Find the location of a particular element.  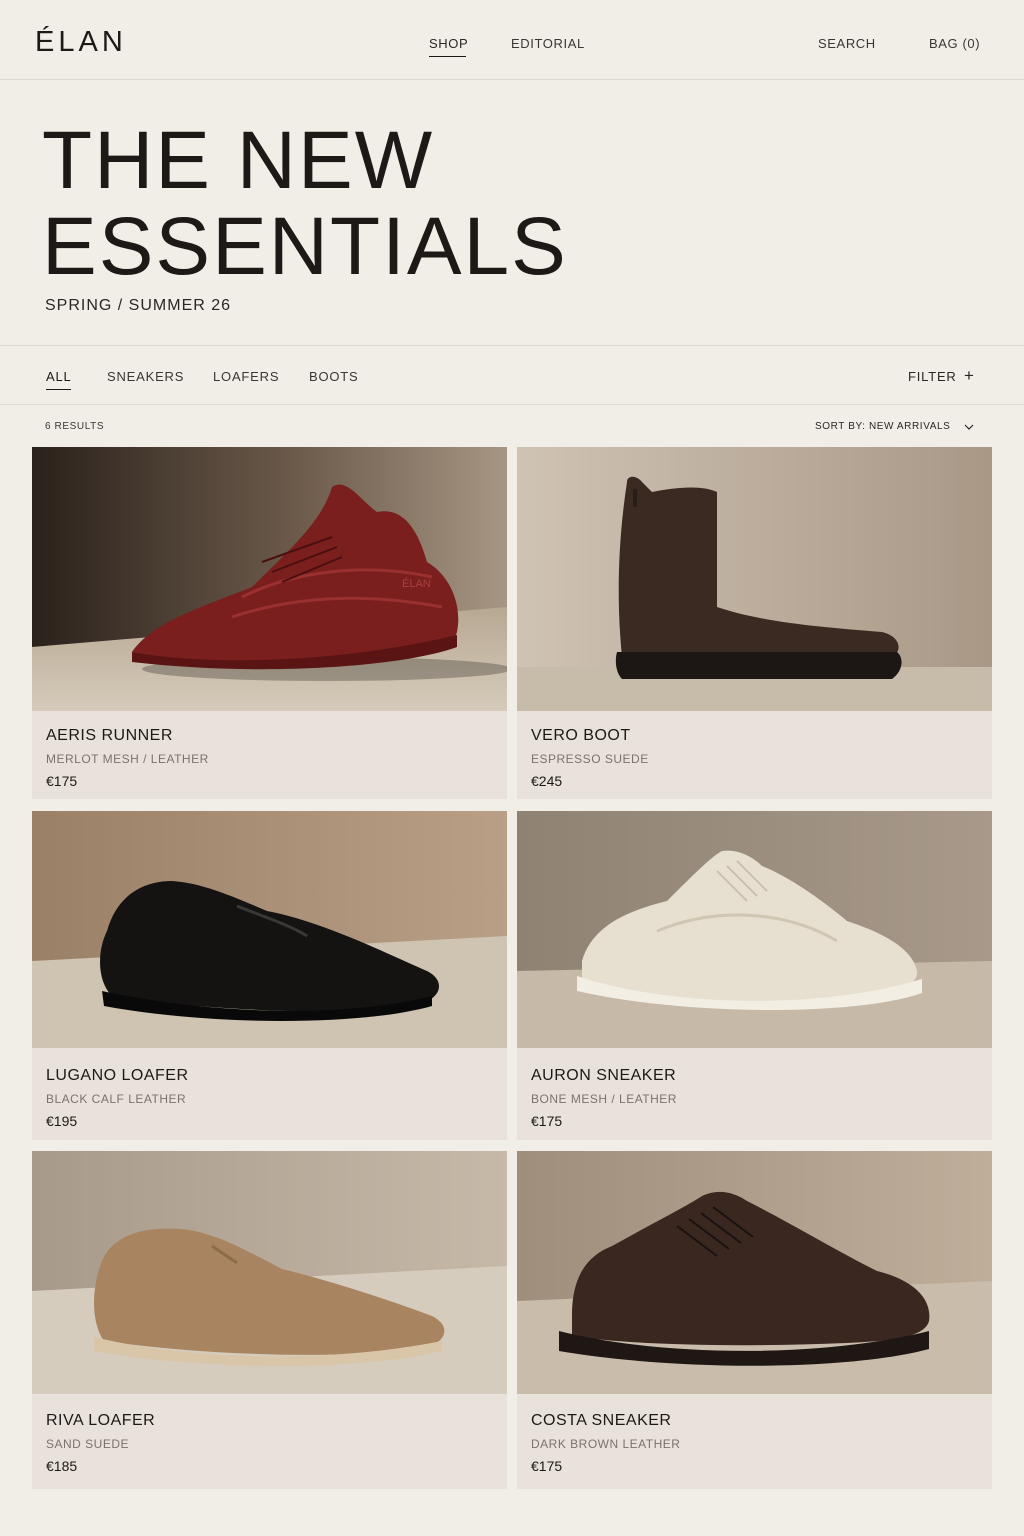

brand-logo: ÉLAN is located at coordinates (81, 42).